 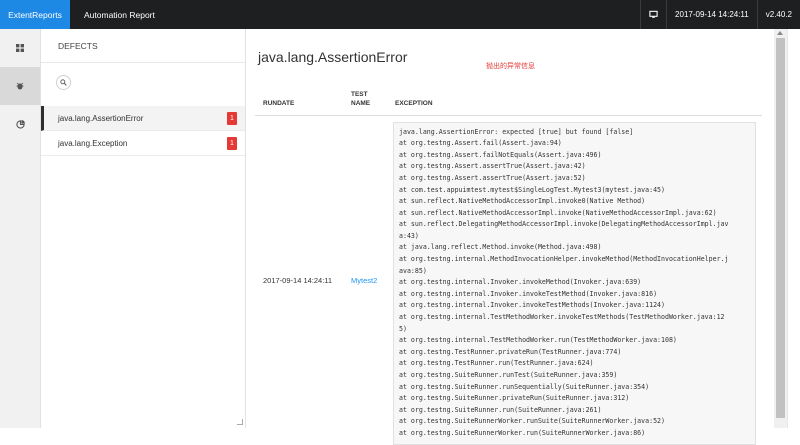 I want to click on search-button, so click(x=63, y=82).